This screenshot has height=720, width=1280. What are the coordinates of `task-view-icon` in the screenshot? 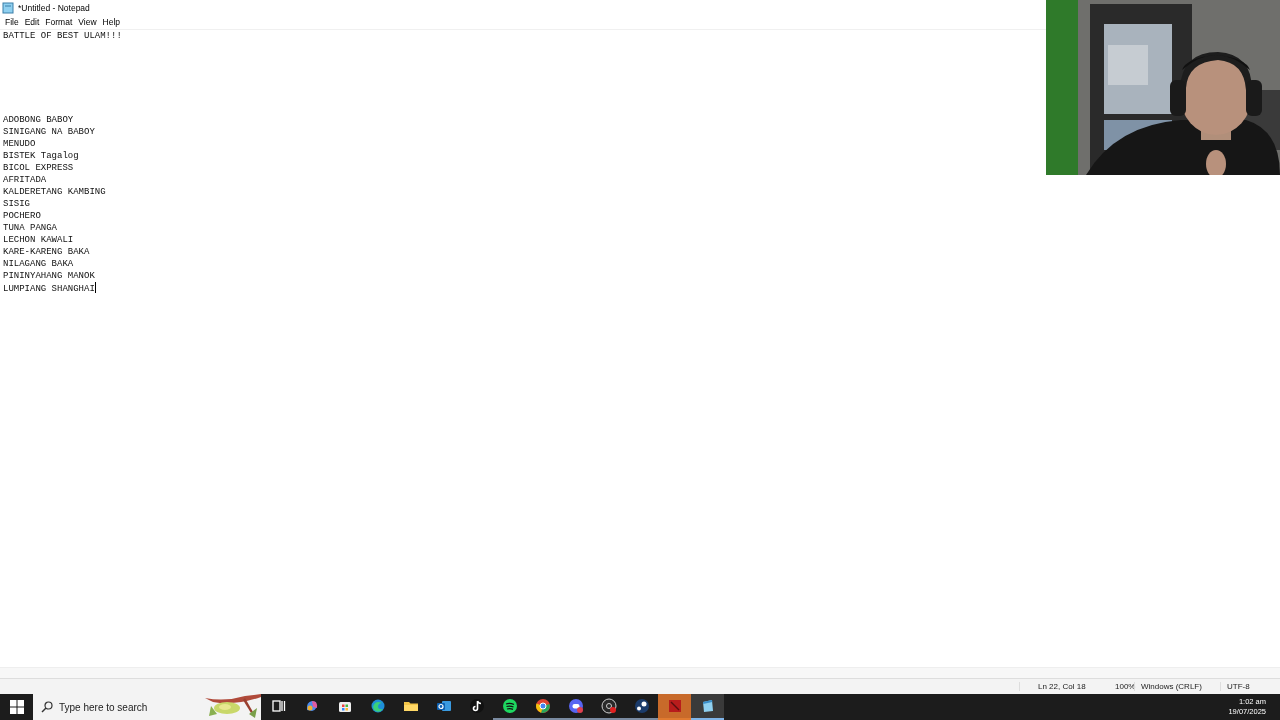 It's located at (278, 706).